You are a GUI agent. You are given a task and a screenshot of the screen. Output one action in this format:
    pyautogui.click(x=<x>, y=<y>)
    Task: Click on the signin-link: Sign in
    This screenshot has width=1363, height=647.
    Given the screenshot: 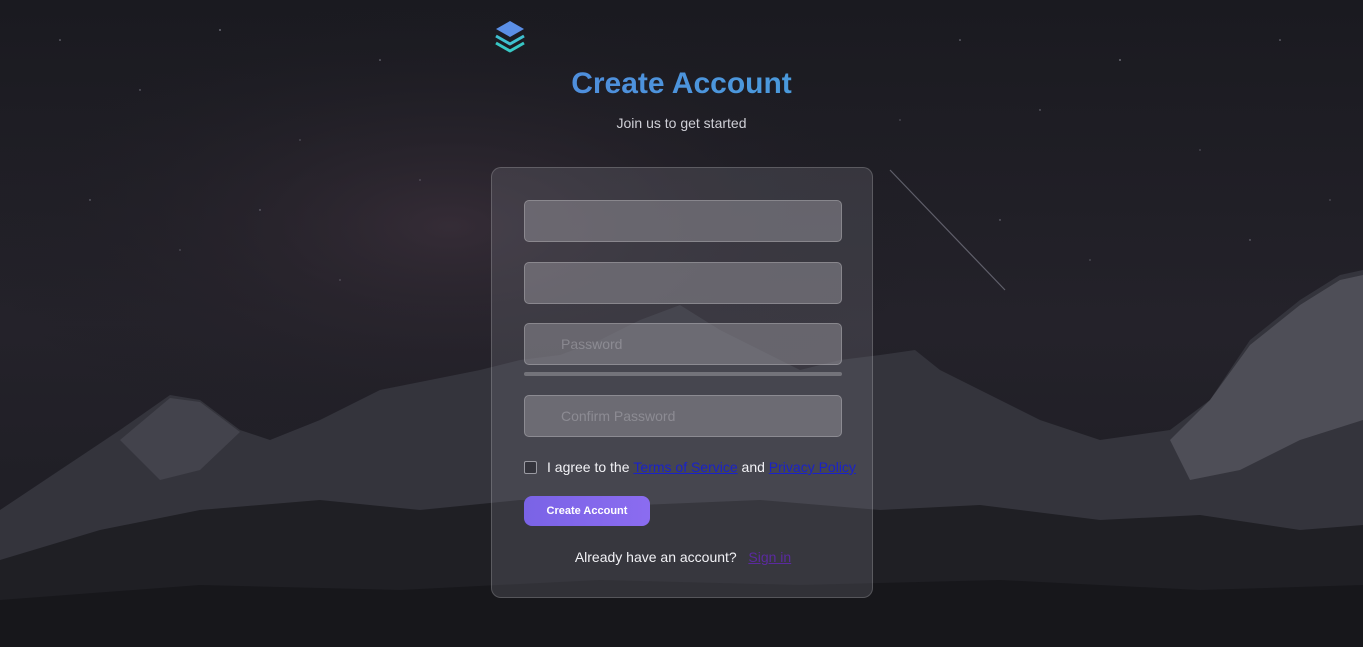 What is the action you would take?
    pyautogui.click(x=769, y=557)
    